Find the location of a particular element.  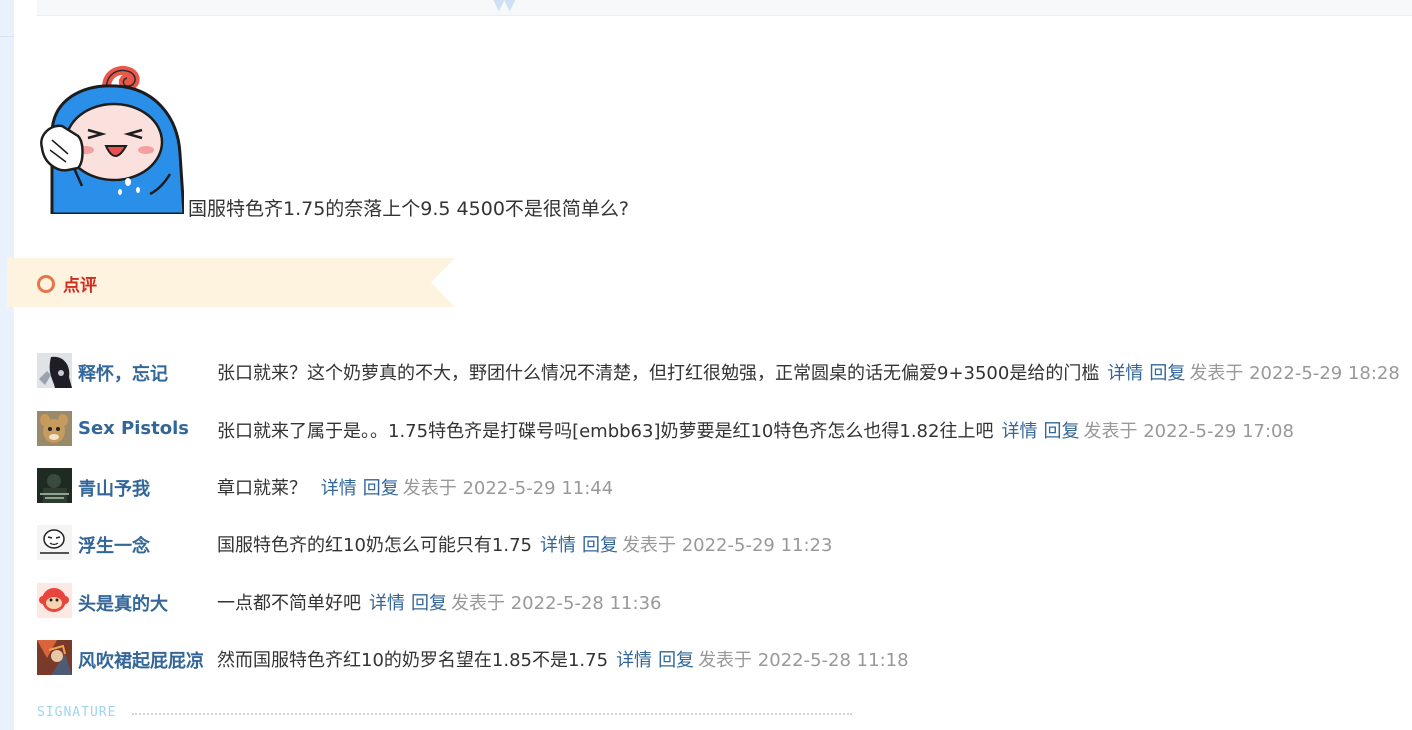

comment-text: 国服特色齐的红10奶怎么可能只有1.75 is located at coordinates (374, 545).